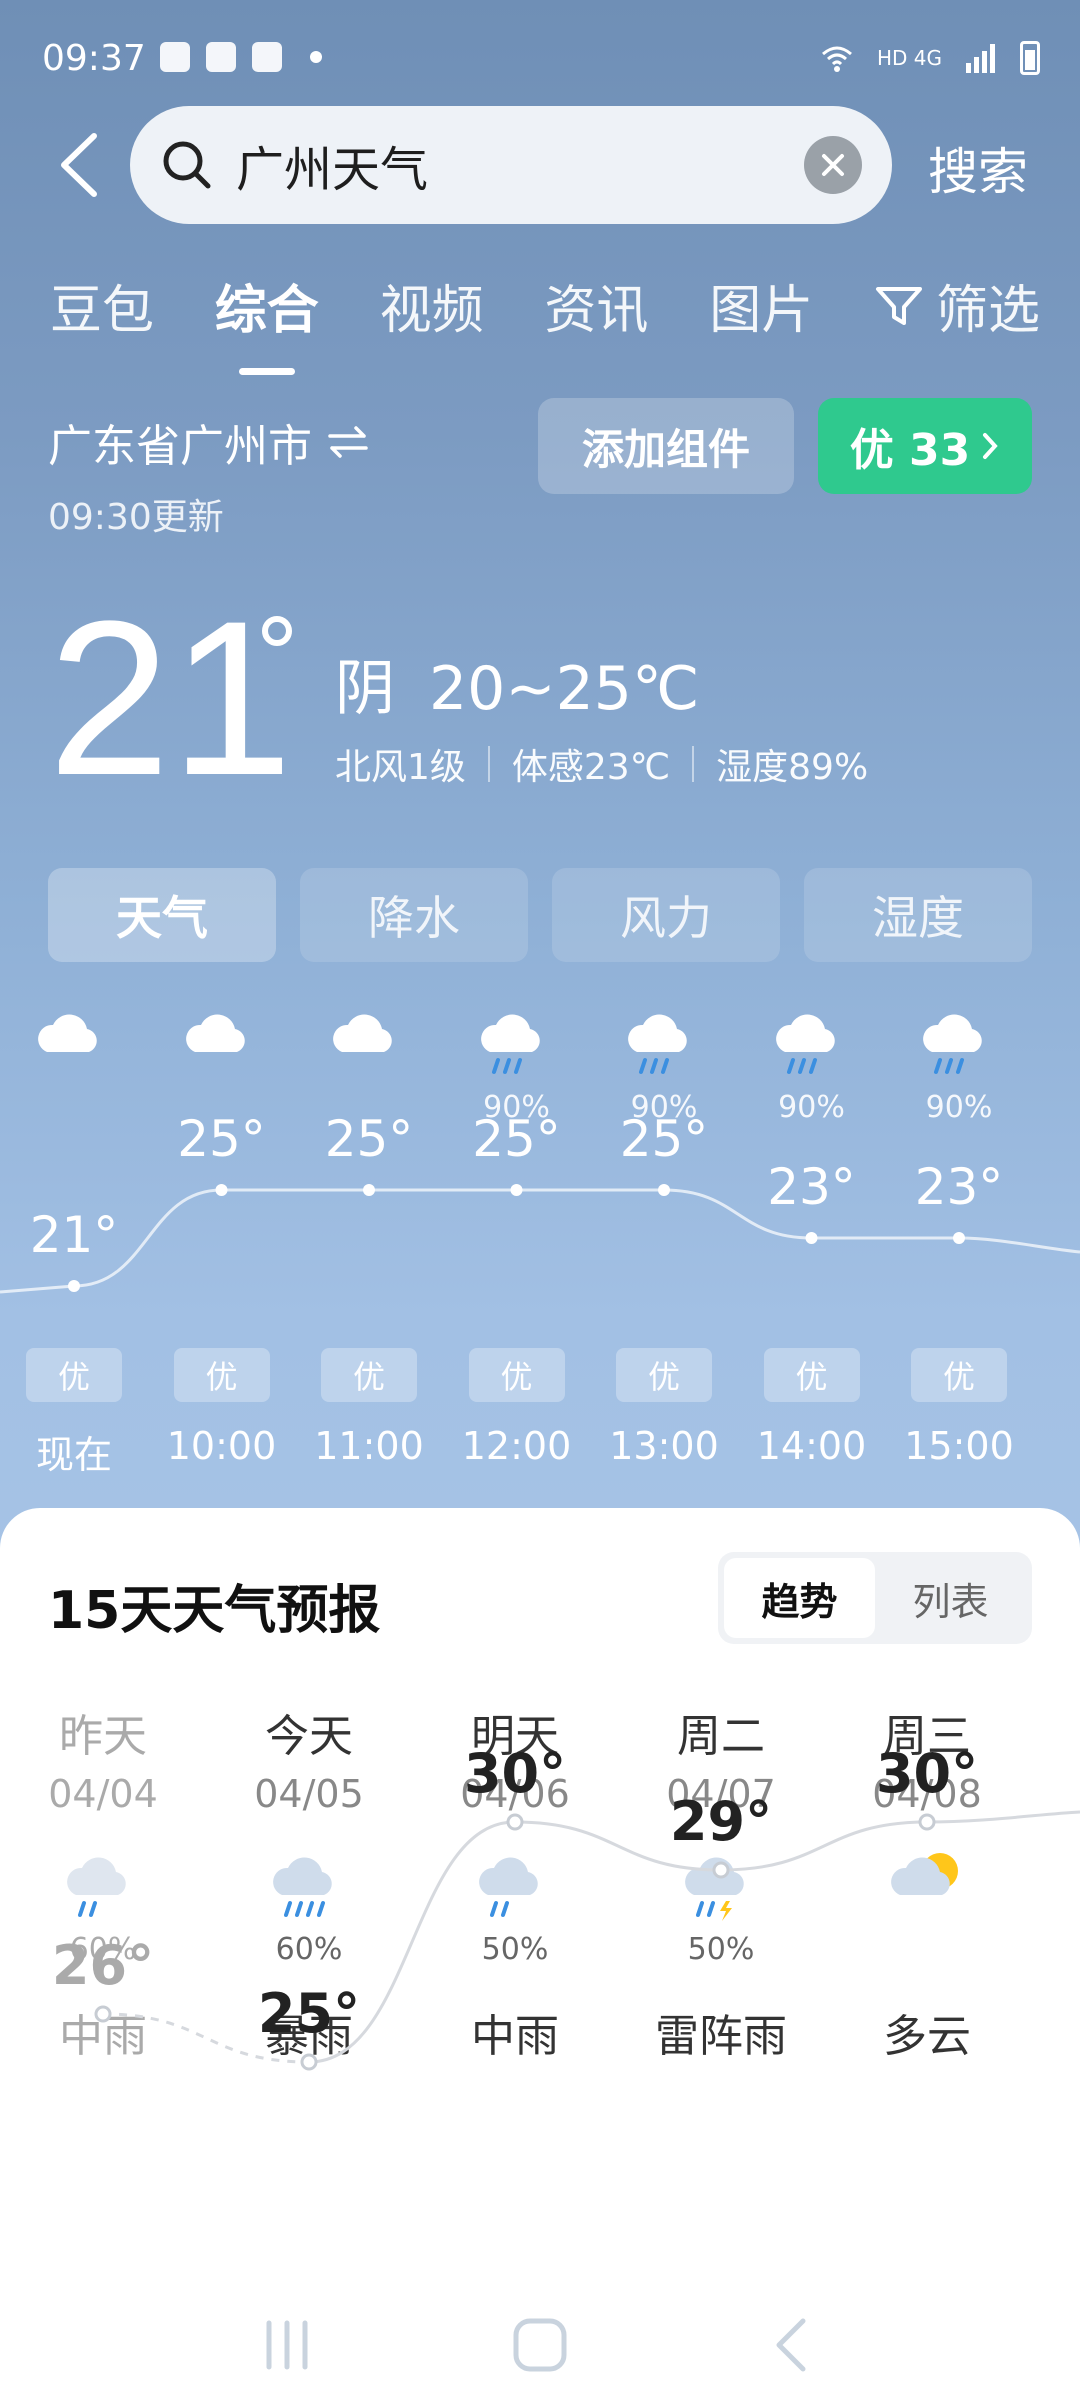  I want to click on hourly-curve-line, so click(540, 1241).